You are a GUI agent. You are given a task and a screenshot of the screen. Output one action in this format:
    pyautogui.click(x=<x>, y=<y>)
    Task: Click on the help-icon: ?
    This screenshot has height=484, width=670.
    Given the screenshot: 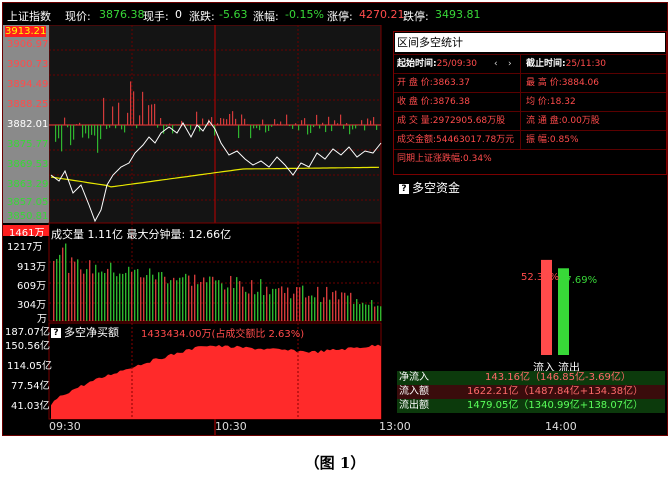 What is the action you would take?
    pyautogui.click(x=56, y=333)
    